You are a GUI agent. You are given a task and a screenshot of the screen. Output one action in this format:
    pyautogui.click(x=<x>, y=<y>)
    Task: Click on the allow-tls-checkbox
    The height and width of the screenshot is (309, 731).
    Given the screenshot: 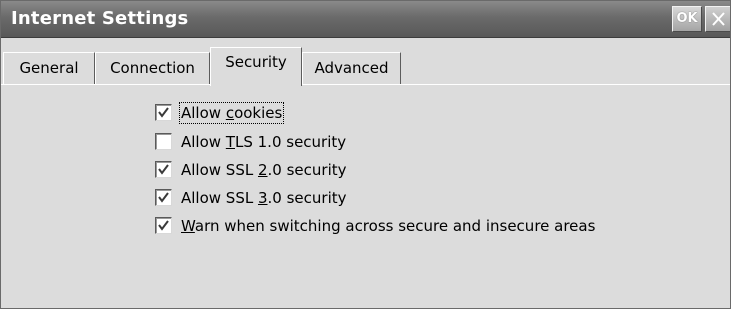 What is the action you would take?
    pyautogui.click(x=163, y=141)
    